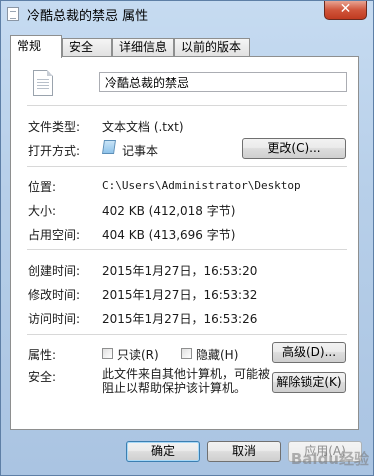 Image resolution: width=374 pixels, height=476 pixels. I want to click on open-with-label: 打开方式:, so click(54, 151).